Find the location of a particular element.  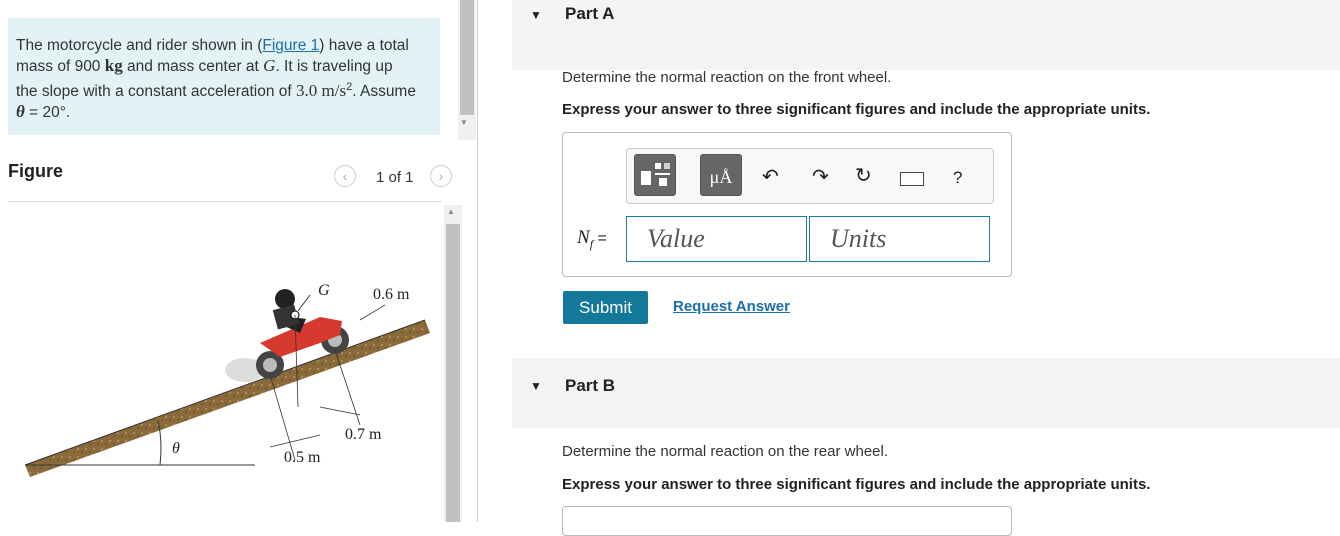

g-leader-line is located at coordinates (304, 303).